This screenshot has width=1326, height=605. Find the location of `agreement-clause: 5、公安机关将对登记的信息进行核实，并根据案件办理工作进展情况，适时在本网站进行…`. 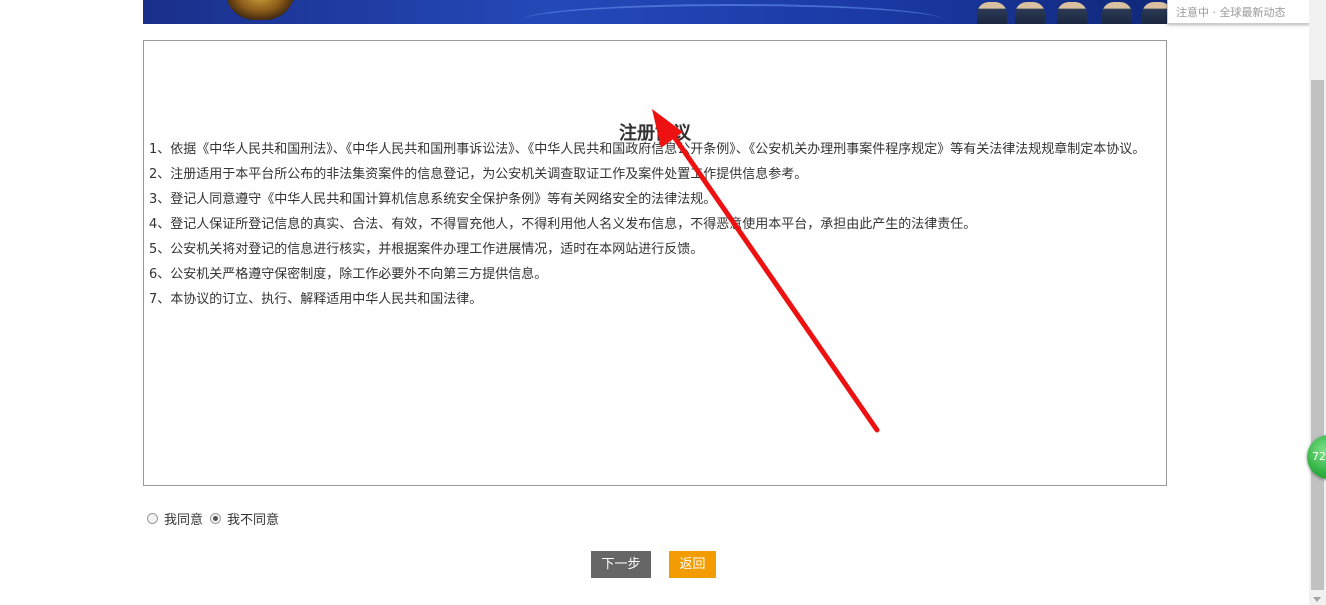

agreement-clause: 5、公安机关将对登记的信息进行核实，并根据案件办理工作进展情况，适时在本网站进行… is located at coordinates (426, 249).